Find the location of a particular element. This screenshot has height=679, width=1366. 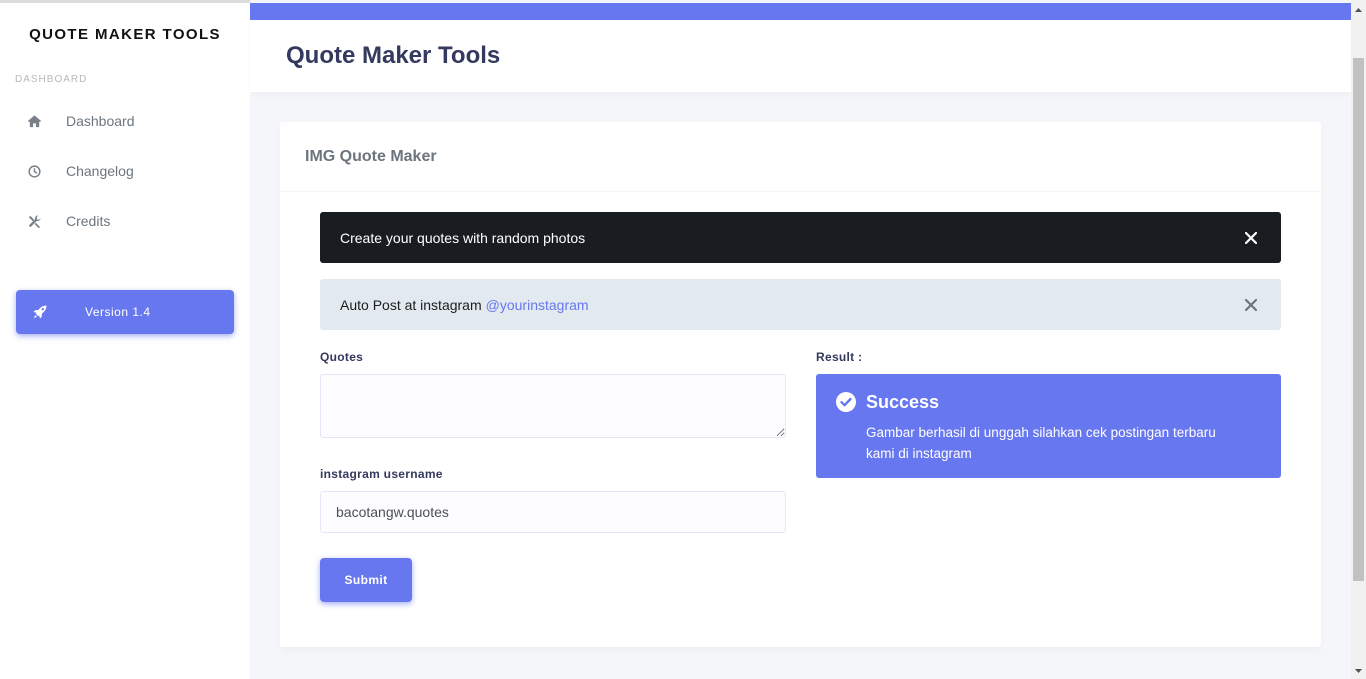

success-title: Success is located at coordinates (903, 402).